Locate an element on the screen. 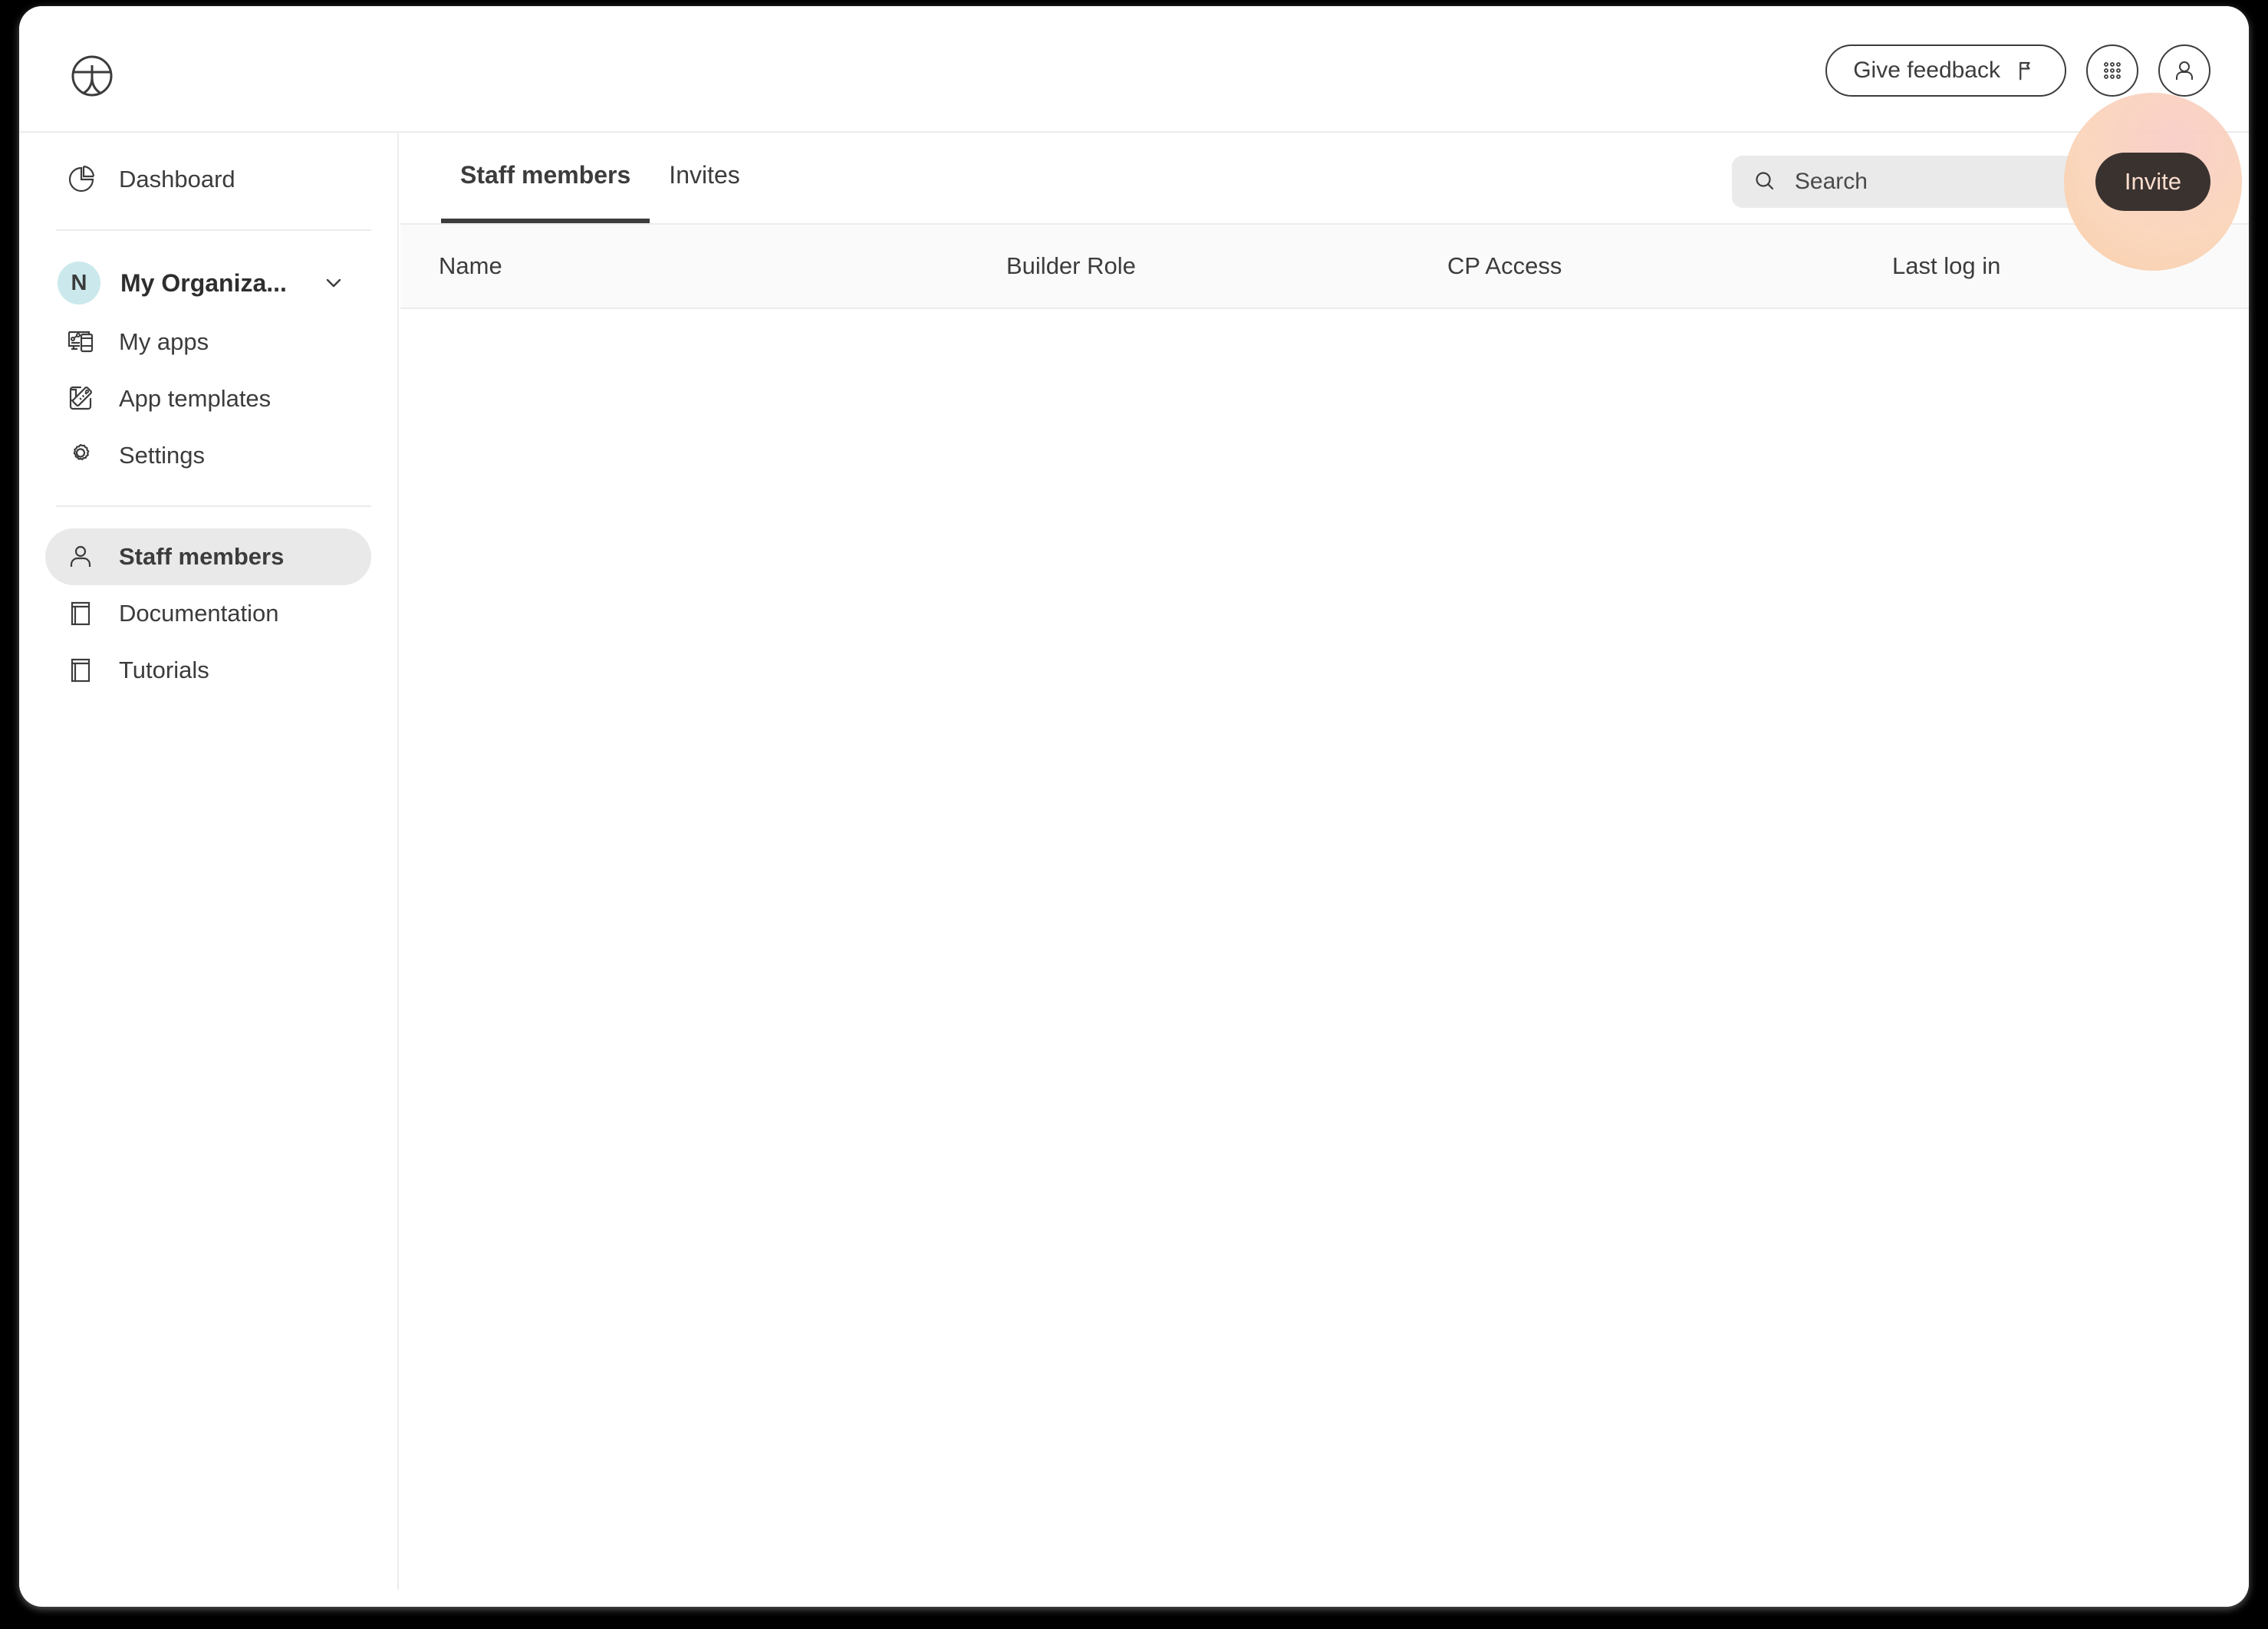 The image size is (2268, 1629). sidebar-item-label: Settings is located at coordinates (162, 455).